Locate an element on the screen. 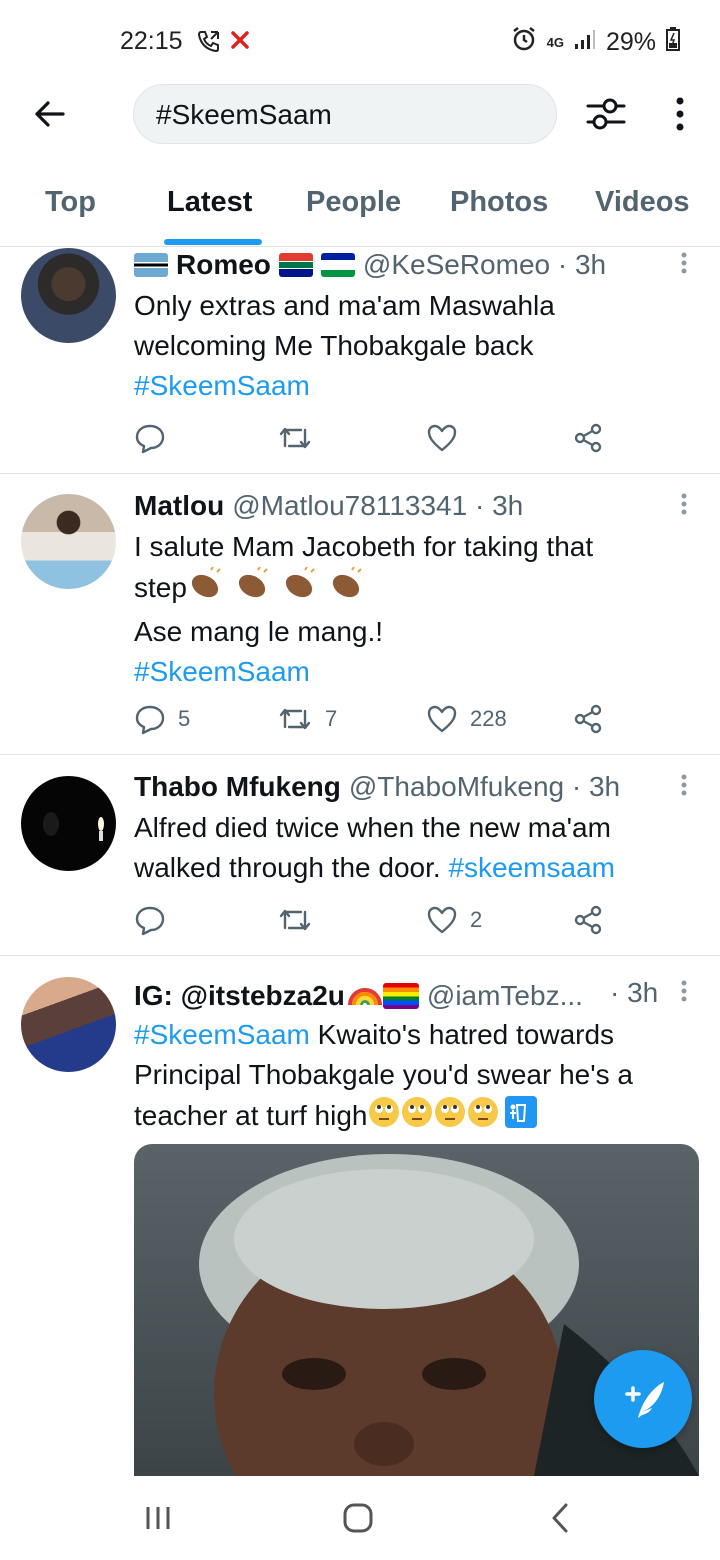  tweet-text-segment: walked through the door. is located at coordinates (287, 867).